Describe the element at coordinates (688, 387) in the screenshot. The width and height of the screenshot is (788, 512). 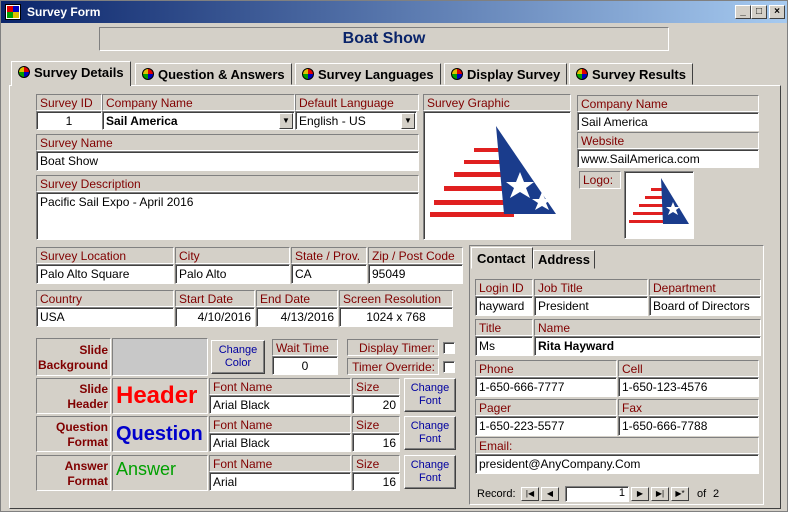
I see `cell-field: 1-650-123-4576` at that location.